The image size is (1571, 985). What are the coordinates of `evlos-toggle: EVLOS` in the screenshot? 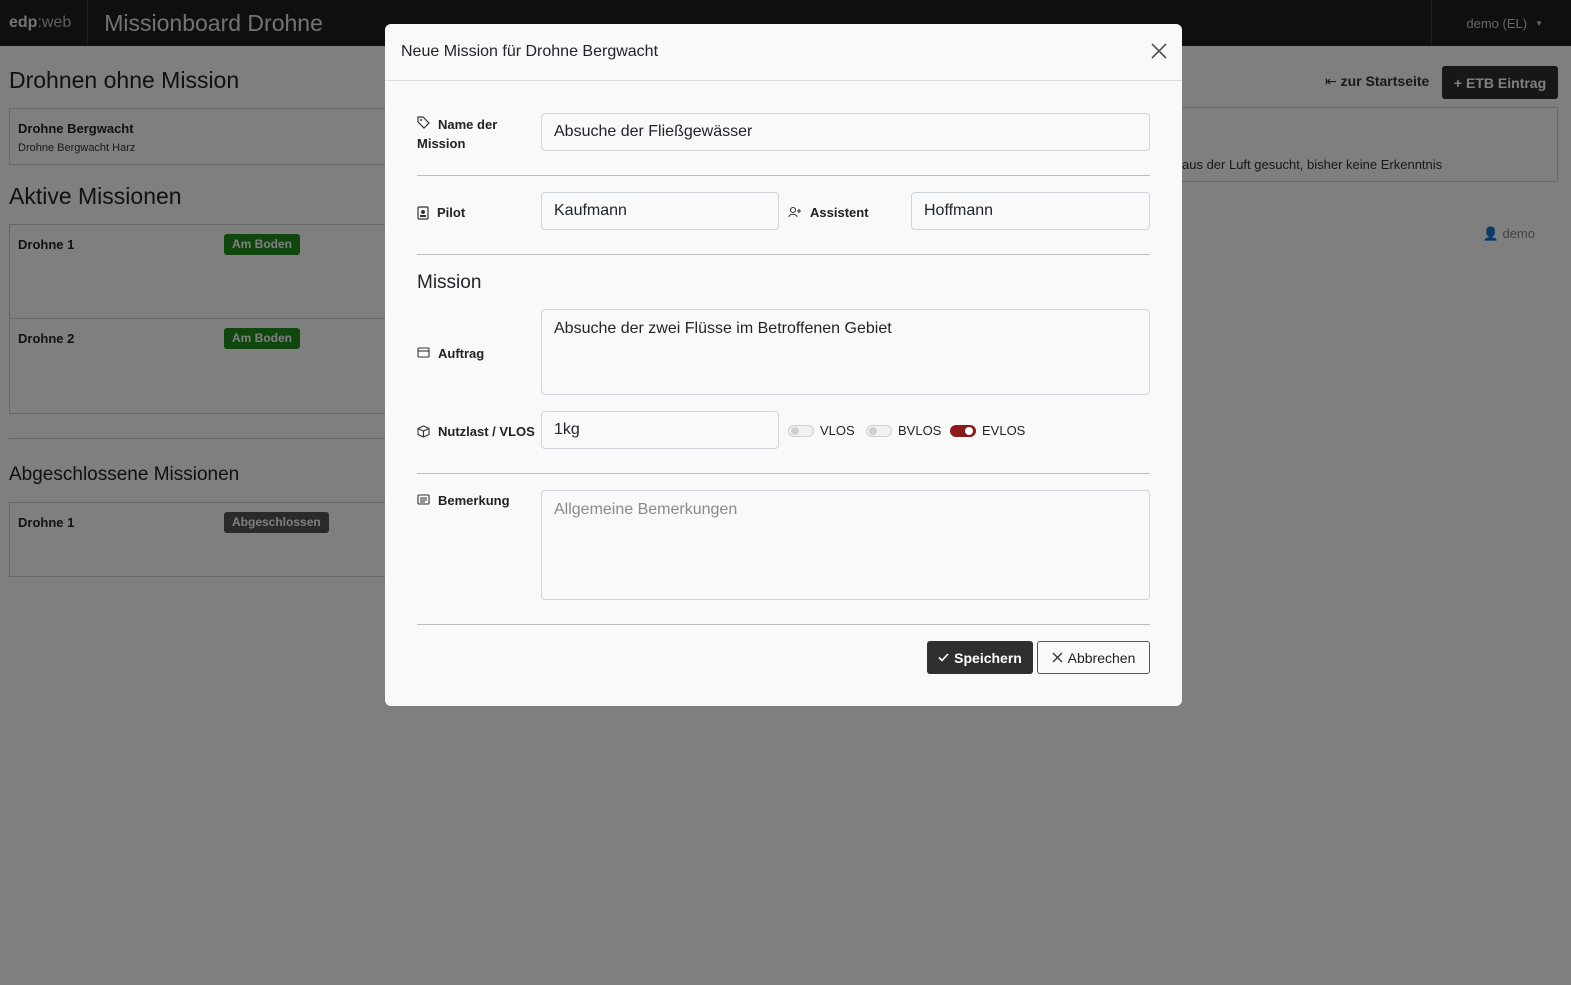 It's located at (987, 430).